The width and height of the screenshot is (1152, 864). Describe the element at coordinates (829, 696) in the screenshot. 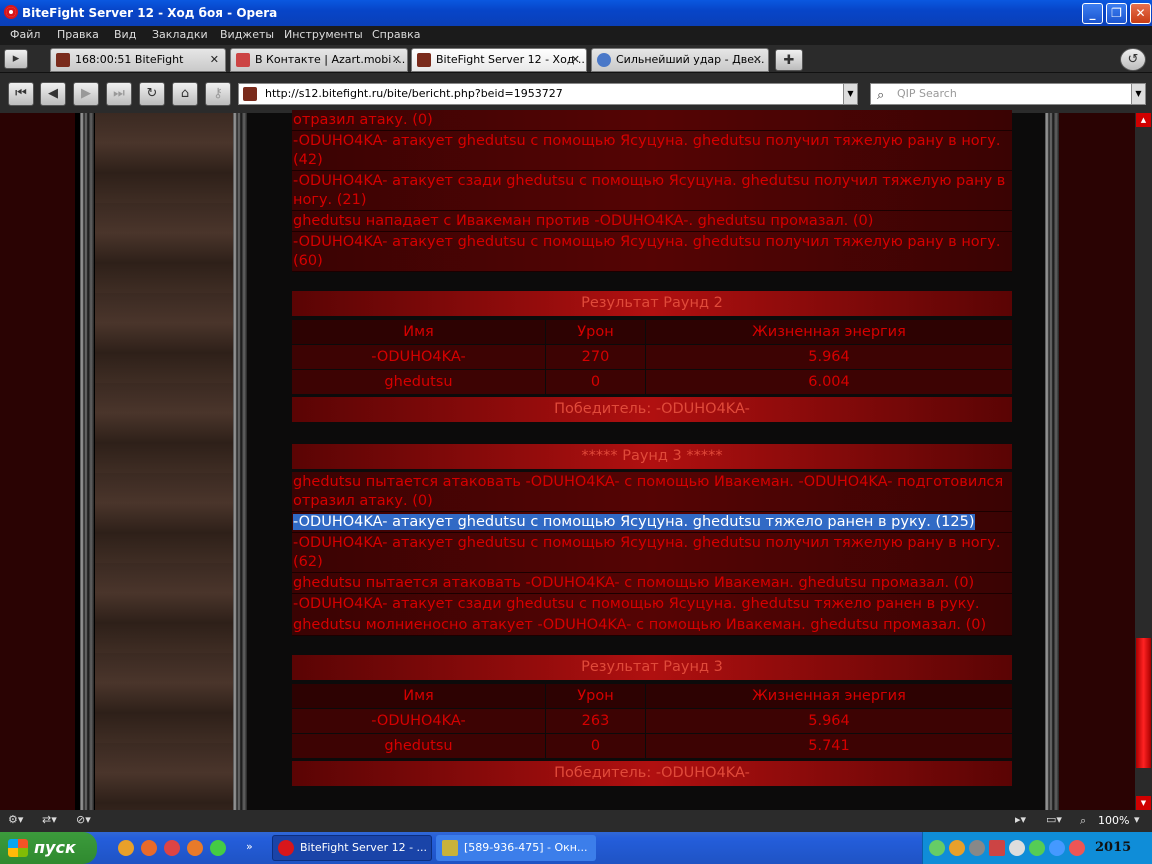

I see `column-health-header: Жизненная энергия` at that location.